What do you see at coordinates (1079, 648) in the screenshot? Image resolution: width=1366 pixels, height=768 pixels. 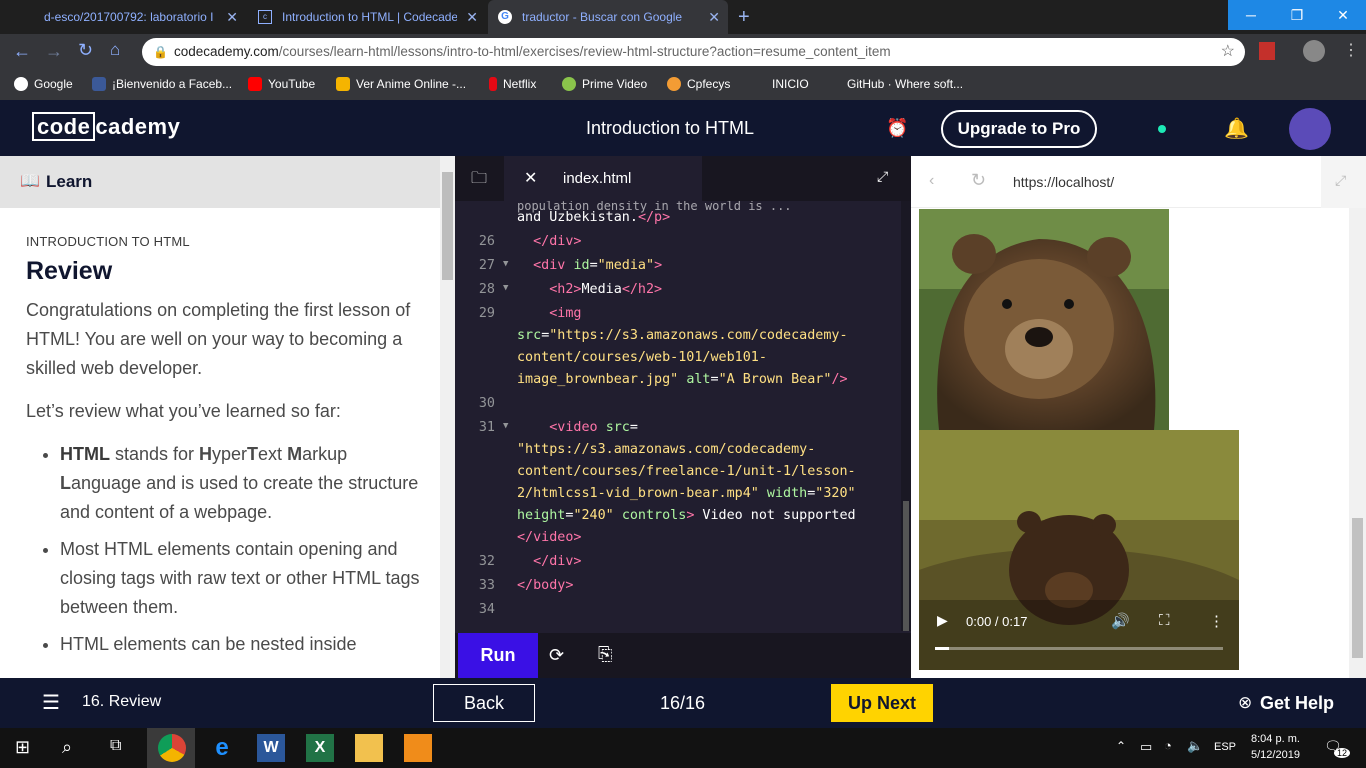 I see `video-progress` at bounding box center [1079, 648].